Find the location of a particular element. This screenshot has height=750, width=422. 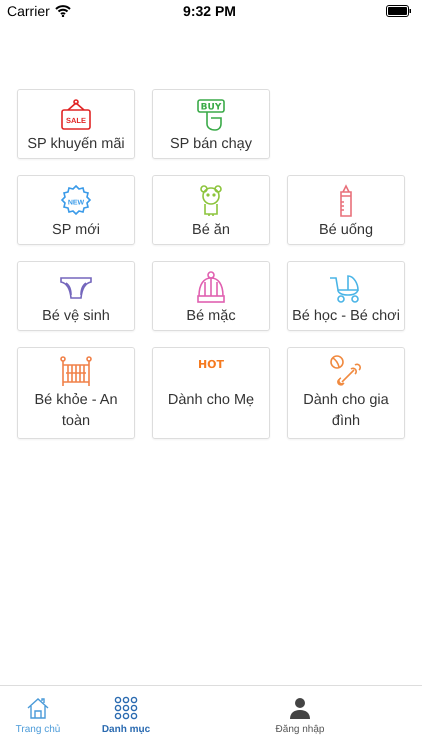

person-icon is located at coordinates (300, 708).